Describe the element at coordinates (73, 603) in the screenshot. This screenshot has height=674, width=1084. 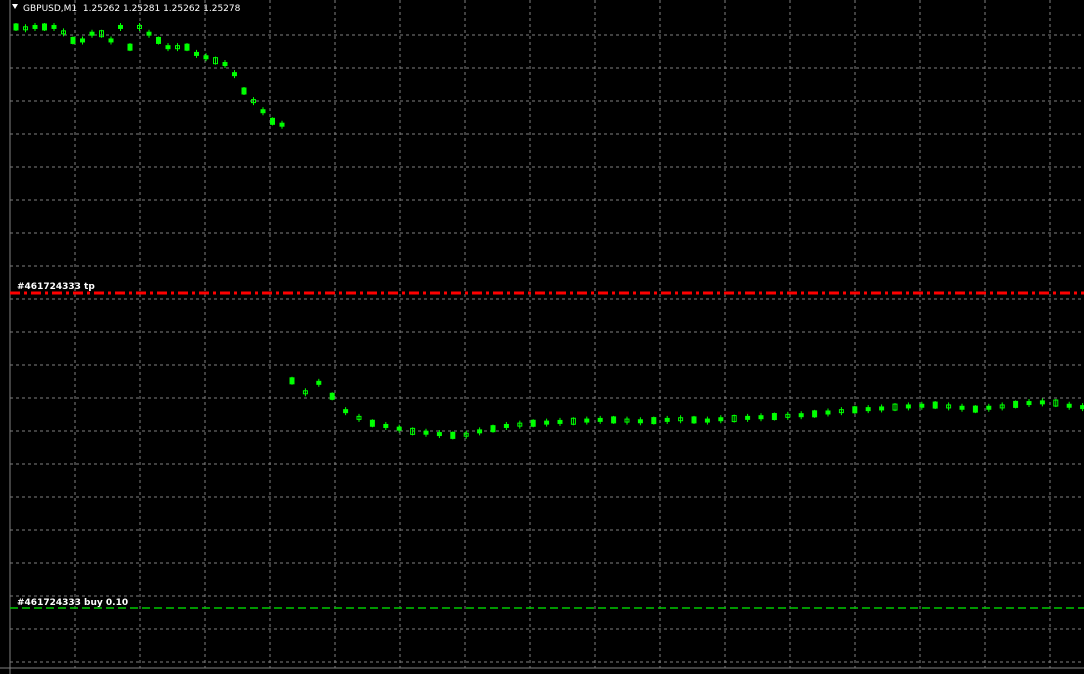
I see `buy-order-label: #461724333 buy 0.10` at that location.